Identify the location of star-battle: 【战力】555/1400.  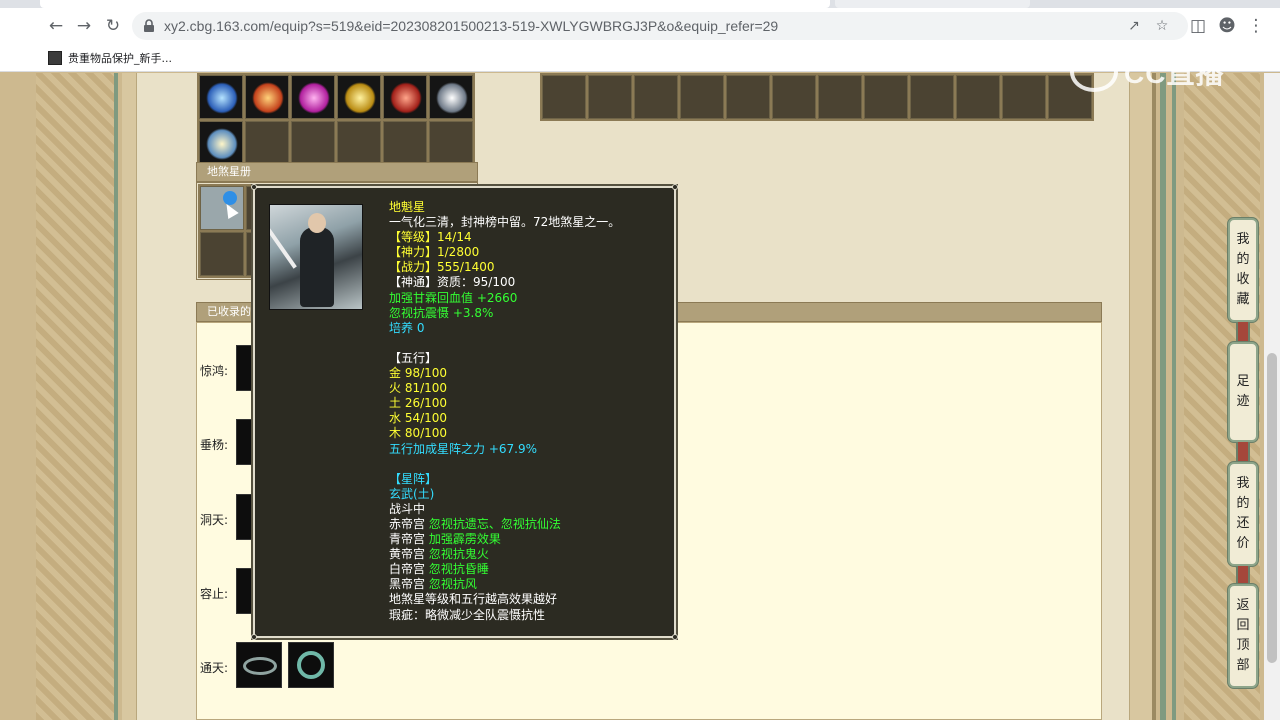
(442, 267).